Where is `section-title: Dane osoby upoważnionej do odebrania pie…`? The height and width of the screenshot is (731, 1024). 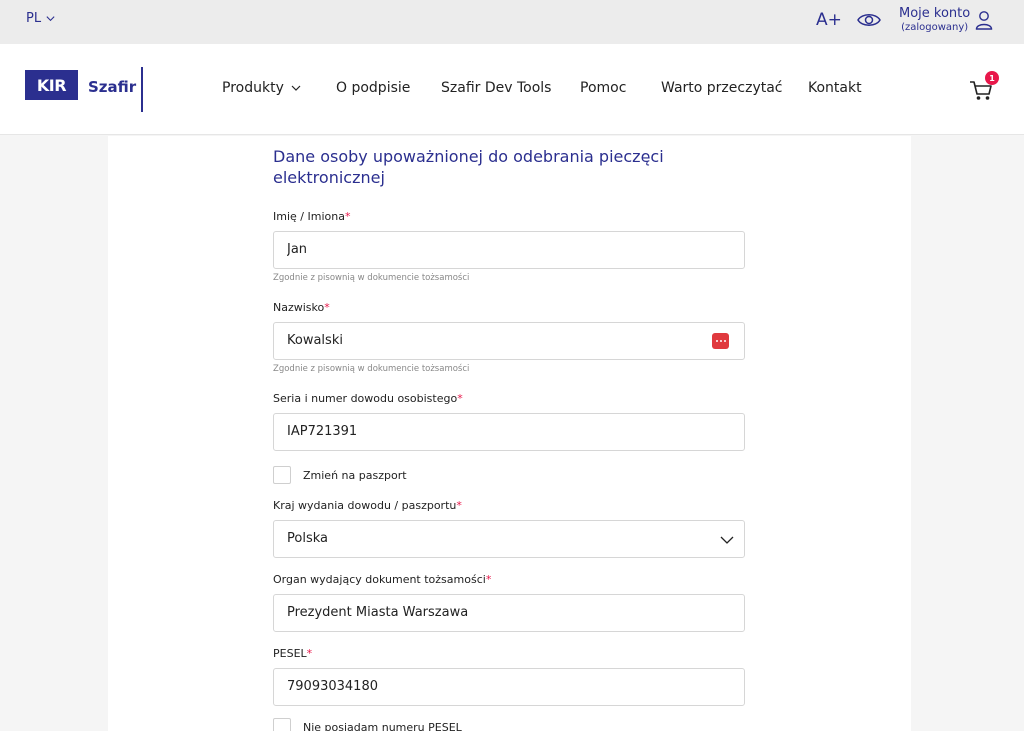
section-title: Dane osoby upoważnionej do odebrania pie… is located at coordinates (468, 167).